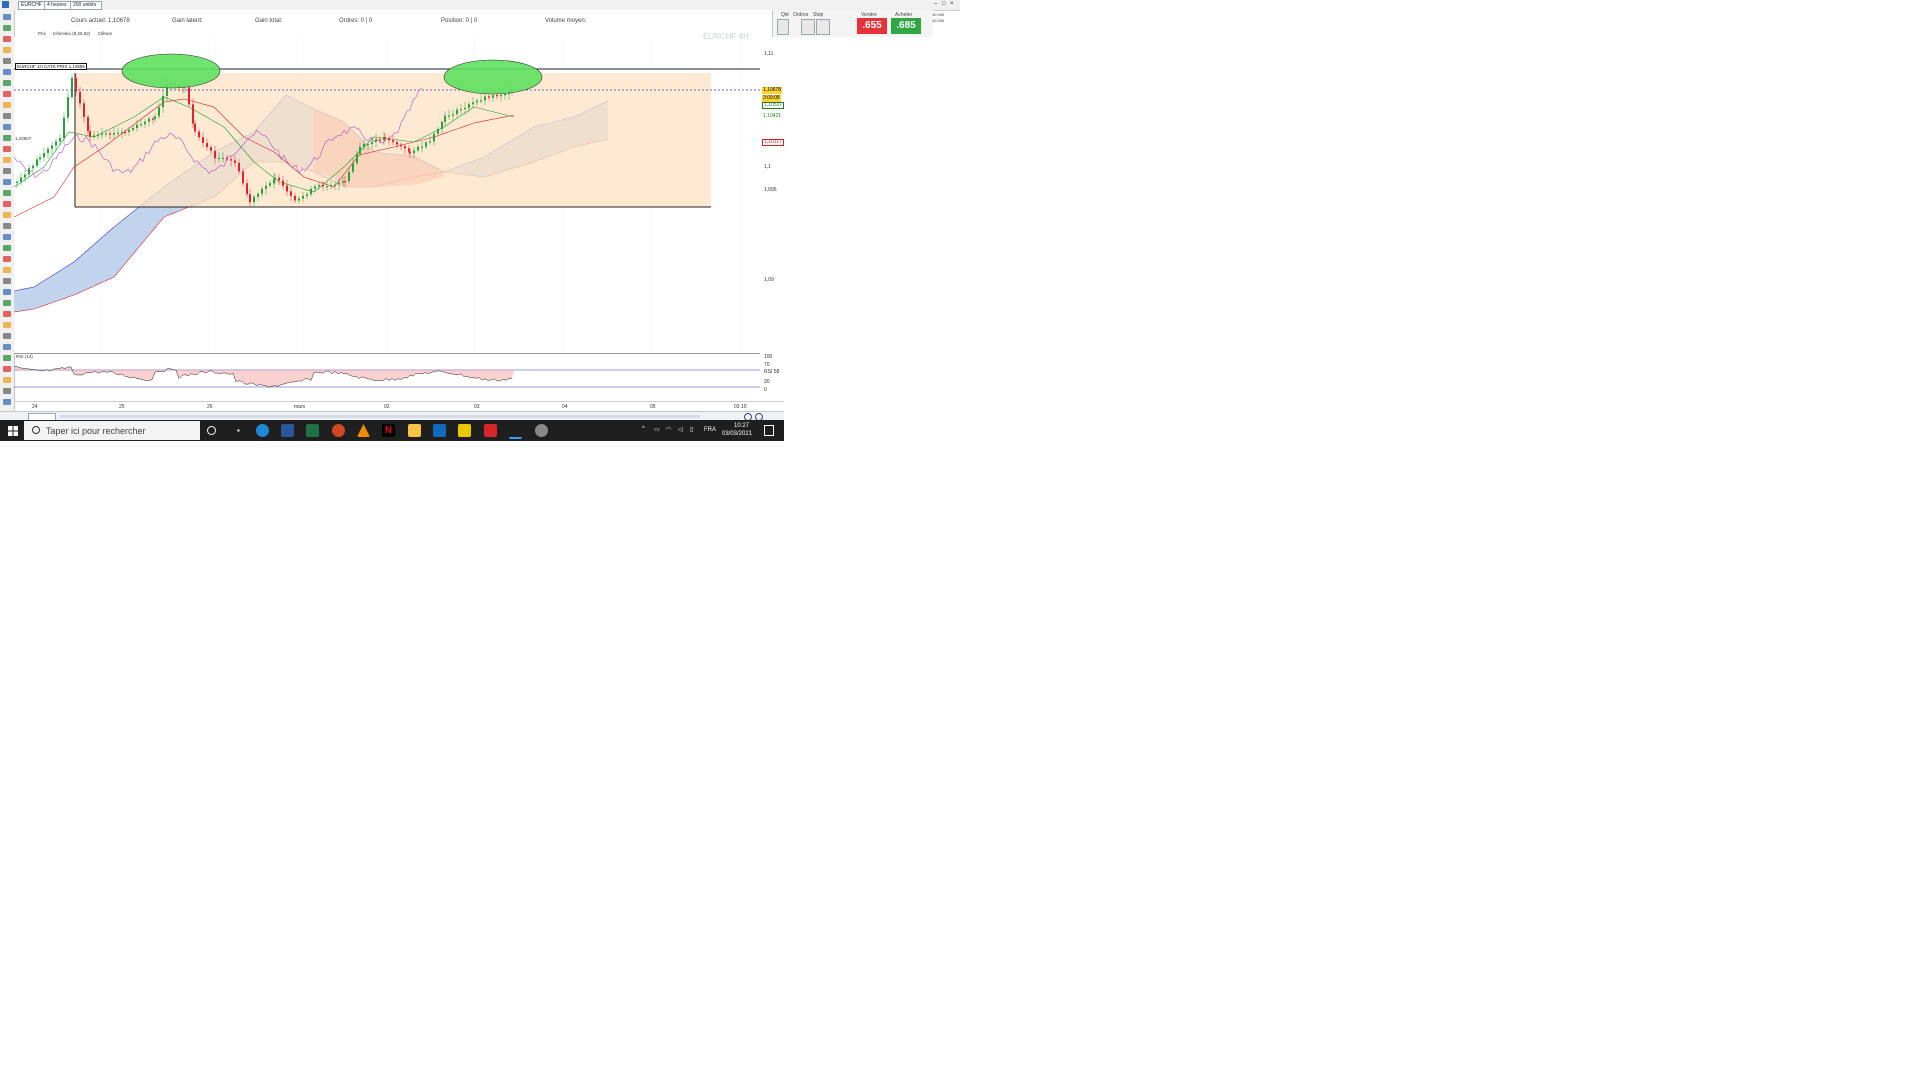 This screenshot has height=1080, width=1920. What do you see at coordinates (312, 430) in the screenshot?
I see `excel-icon` at bounding box center [312, 430].